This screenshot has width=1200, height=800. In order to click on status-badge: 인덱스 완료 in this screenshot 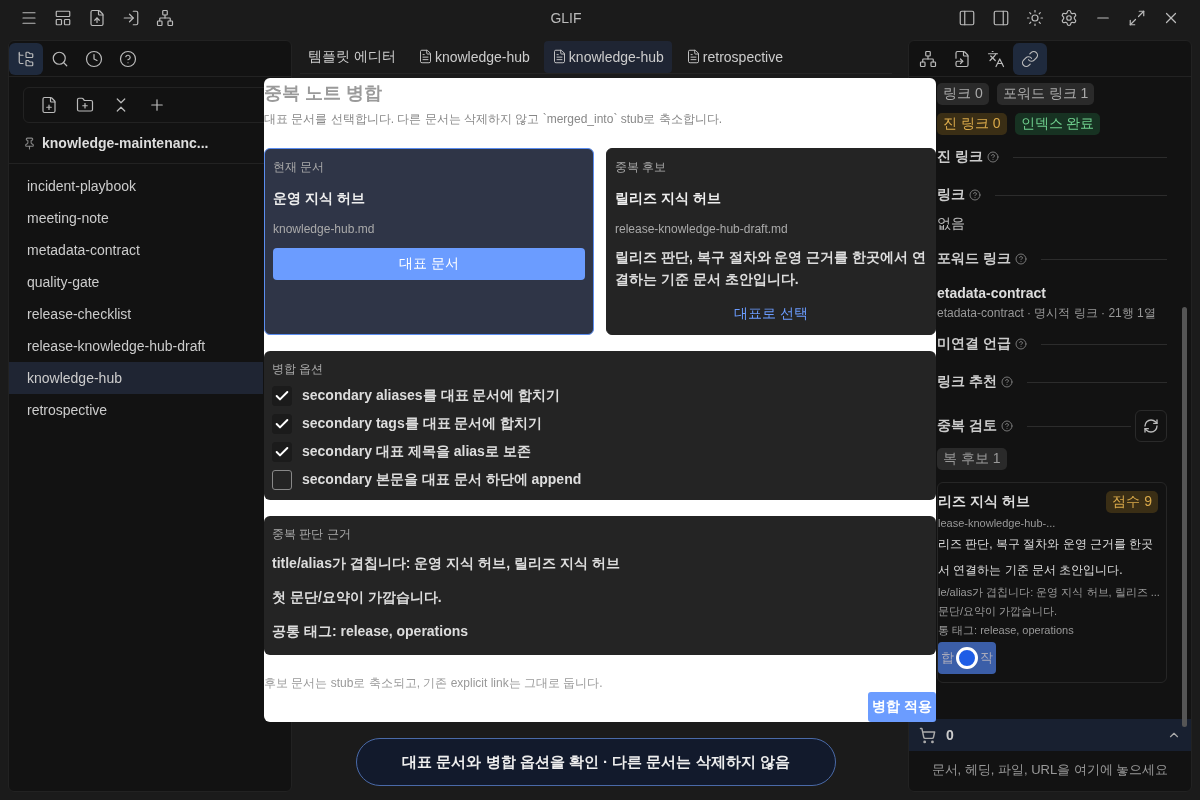, I will do `click(1057, 124)`.